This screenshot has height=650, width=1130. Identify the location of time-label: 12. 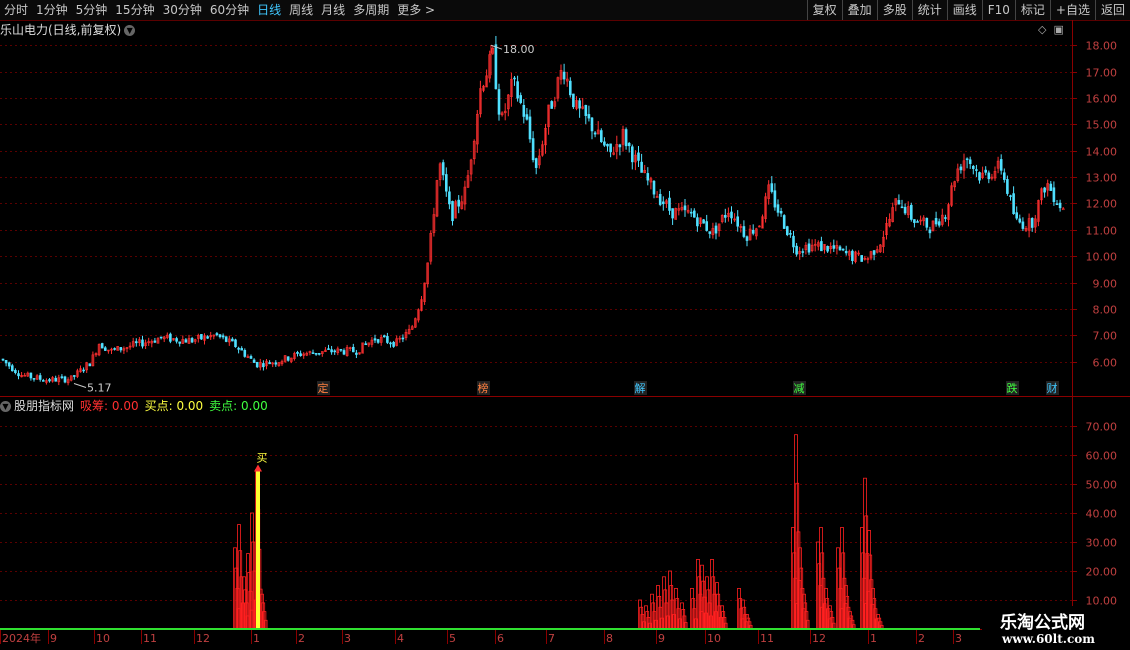
(819, 638).